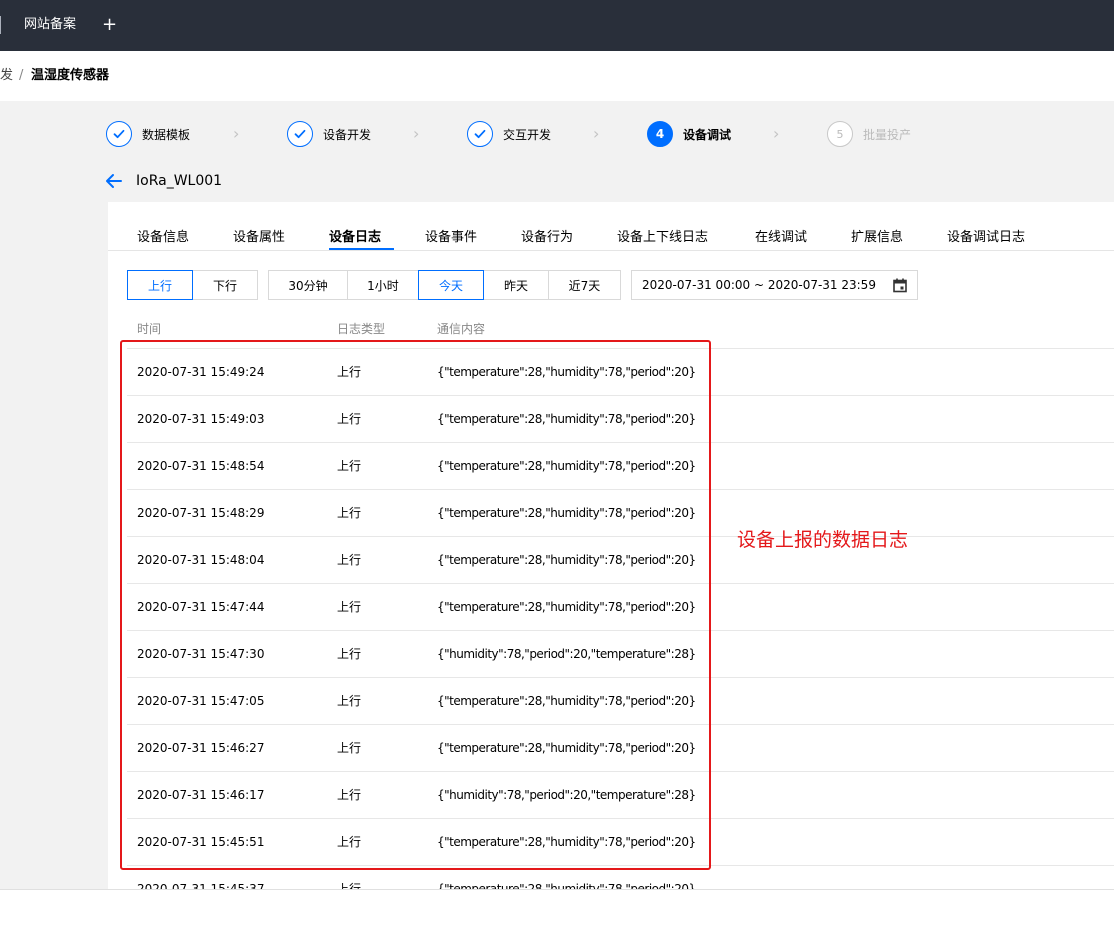 The height and width of the screenshot is (926, 1114). I want to click on tab-extended-info: 扩展信息, so click(877, 238).